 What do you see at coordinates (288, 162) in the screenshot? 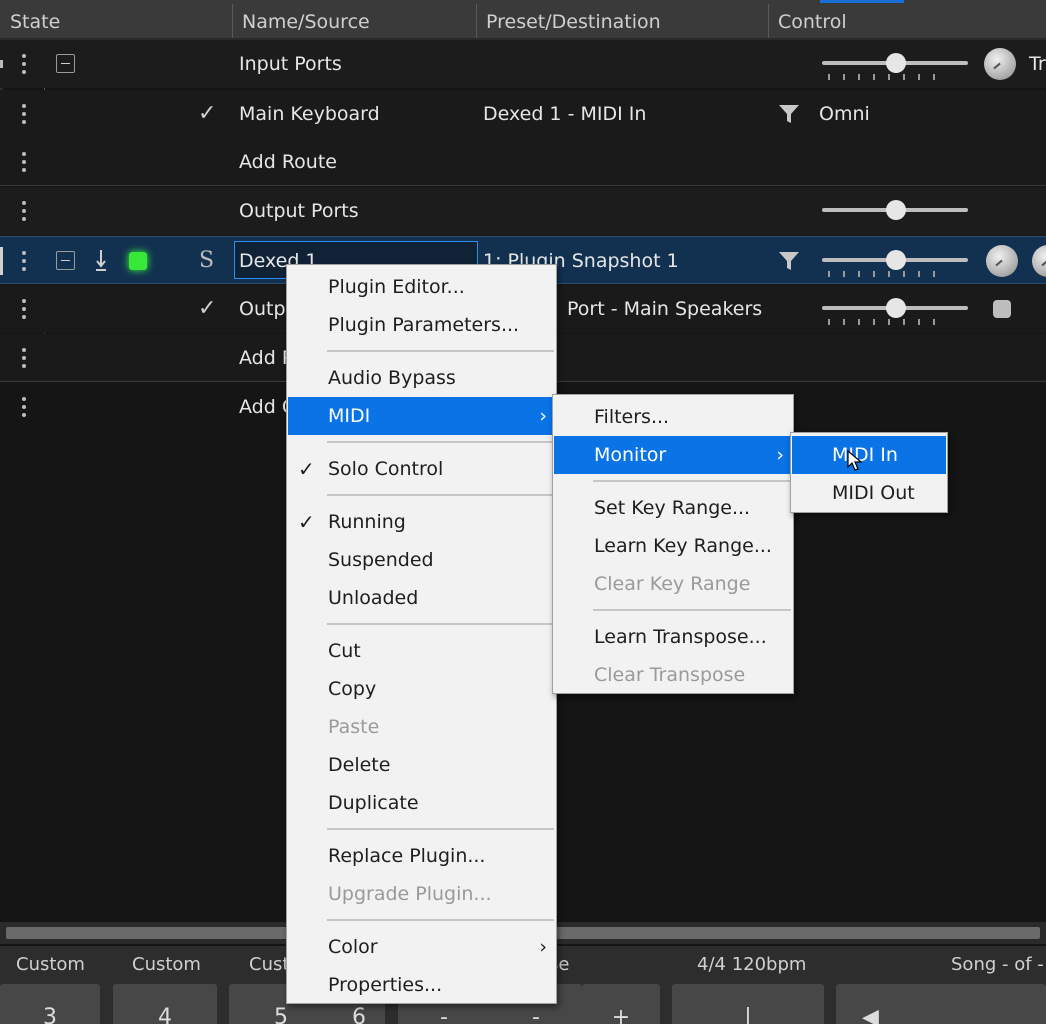
I see `row-name: Add Route` at bounding box center [288, 162].